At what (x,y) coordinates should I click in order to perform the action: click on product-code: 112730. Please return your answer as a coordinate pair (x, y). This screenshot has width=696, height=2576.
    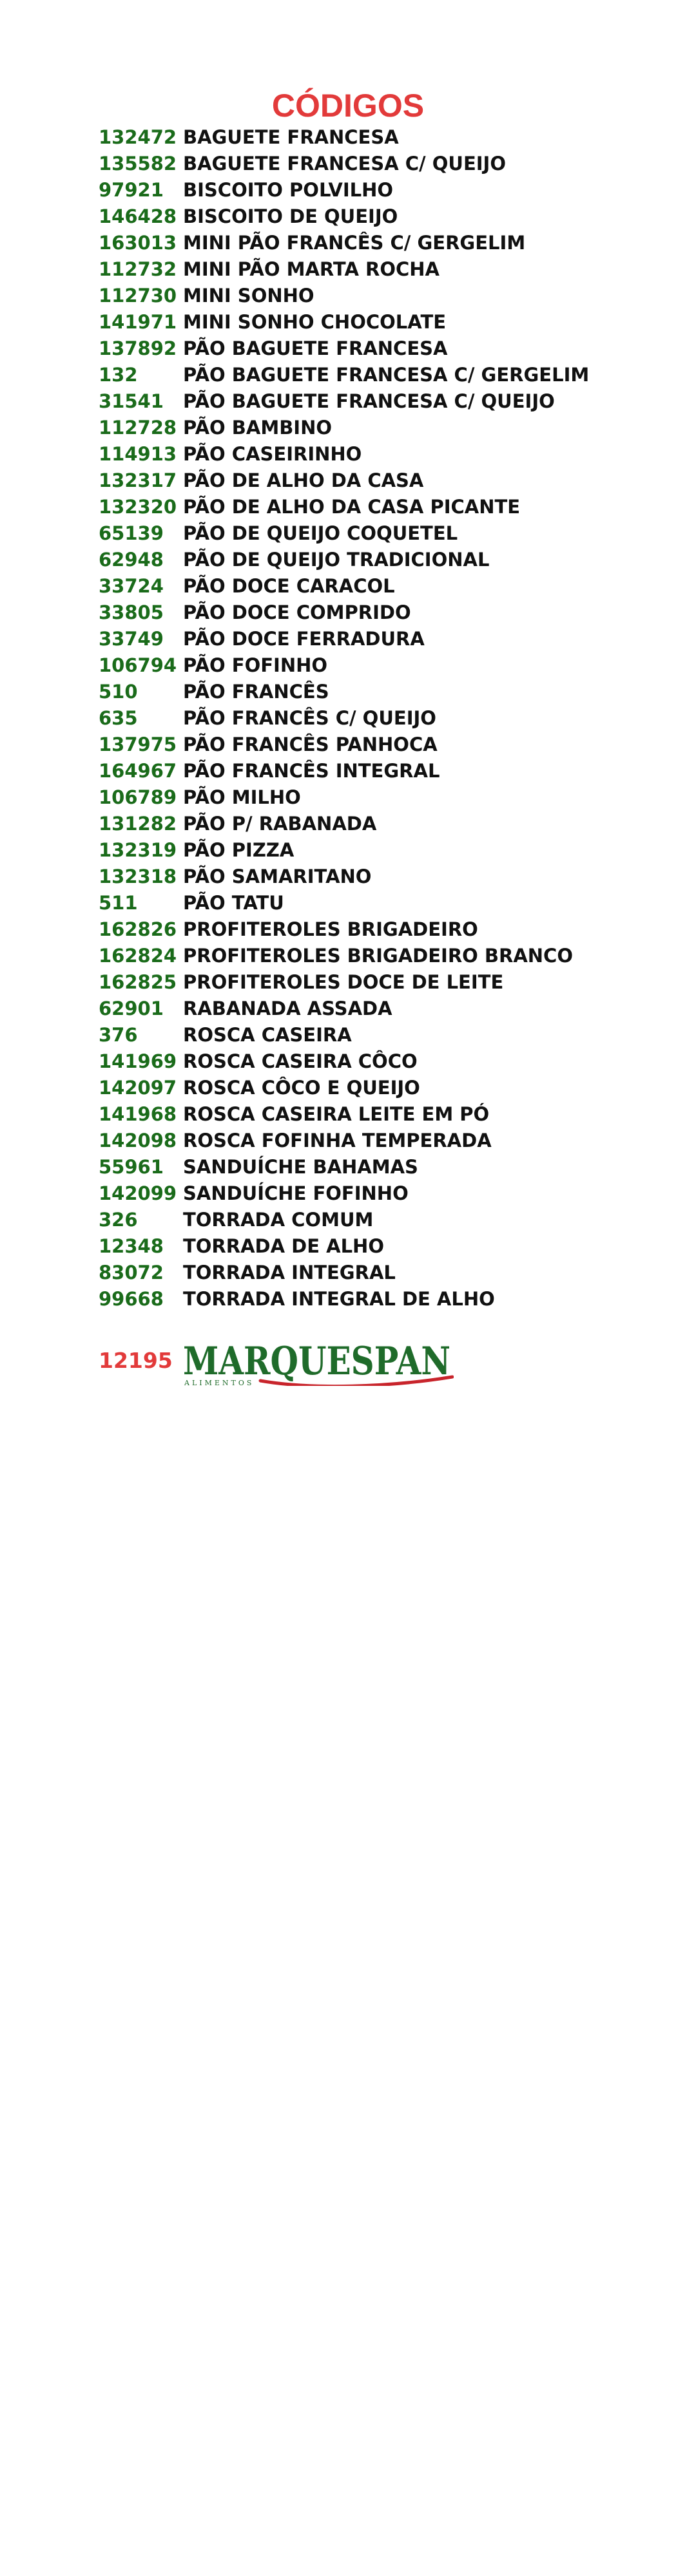
    Looking at the image, I should click on (138, 296).